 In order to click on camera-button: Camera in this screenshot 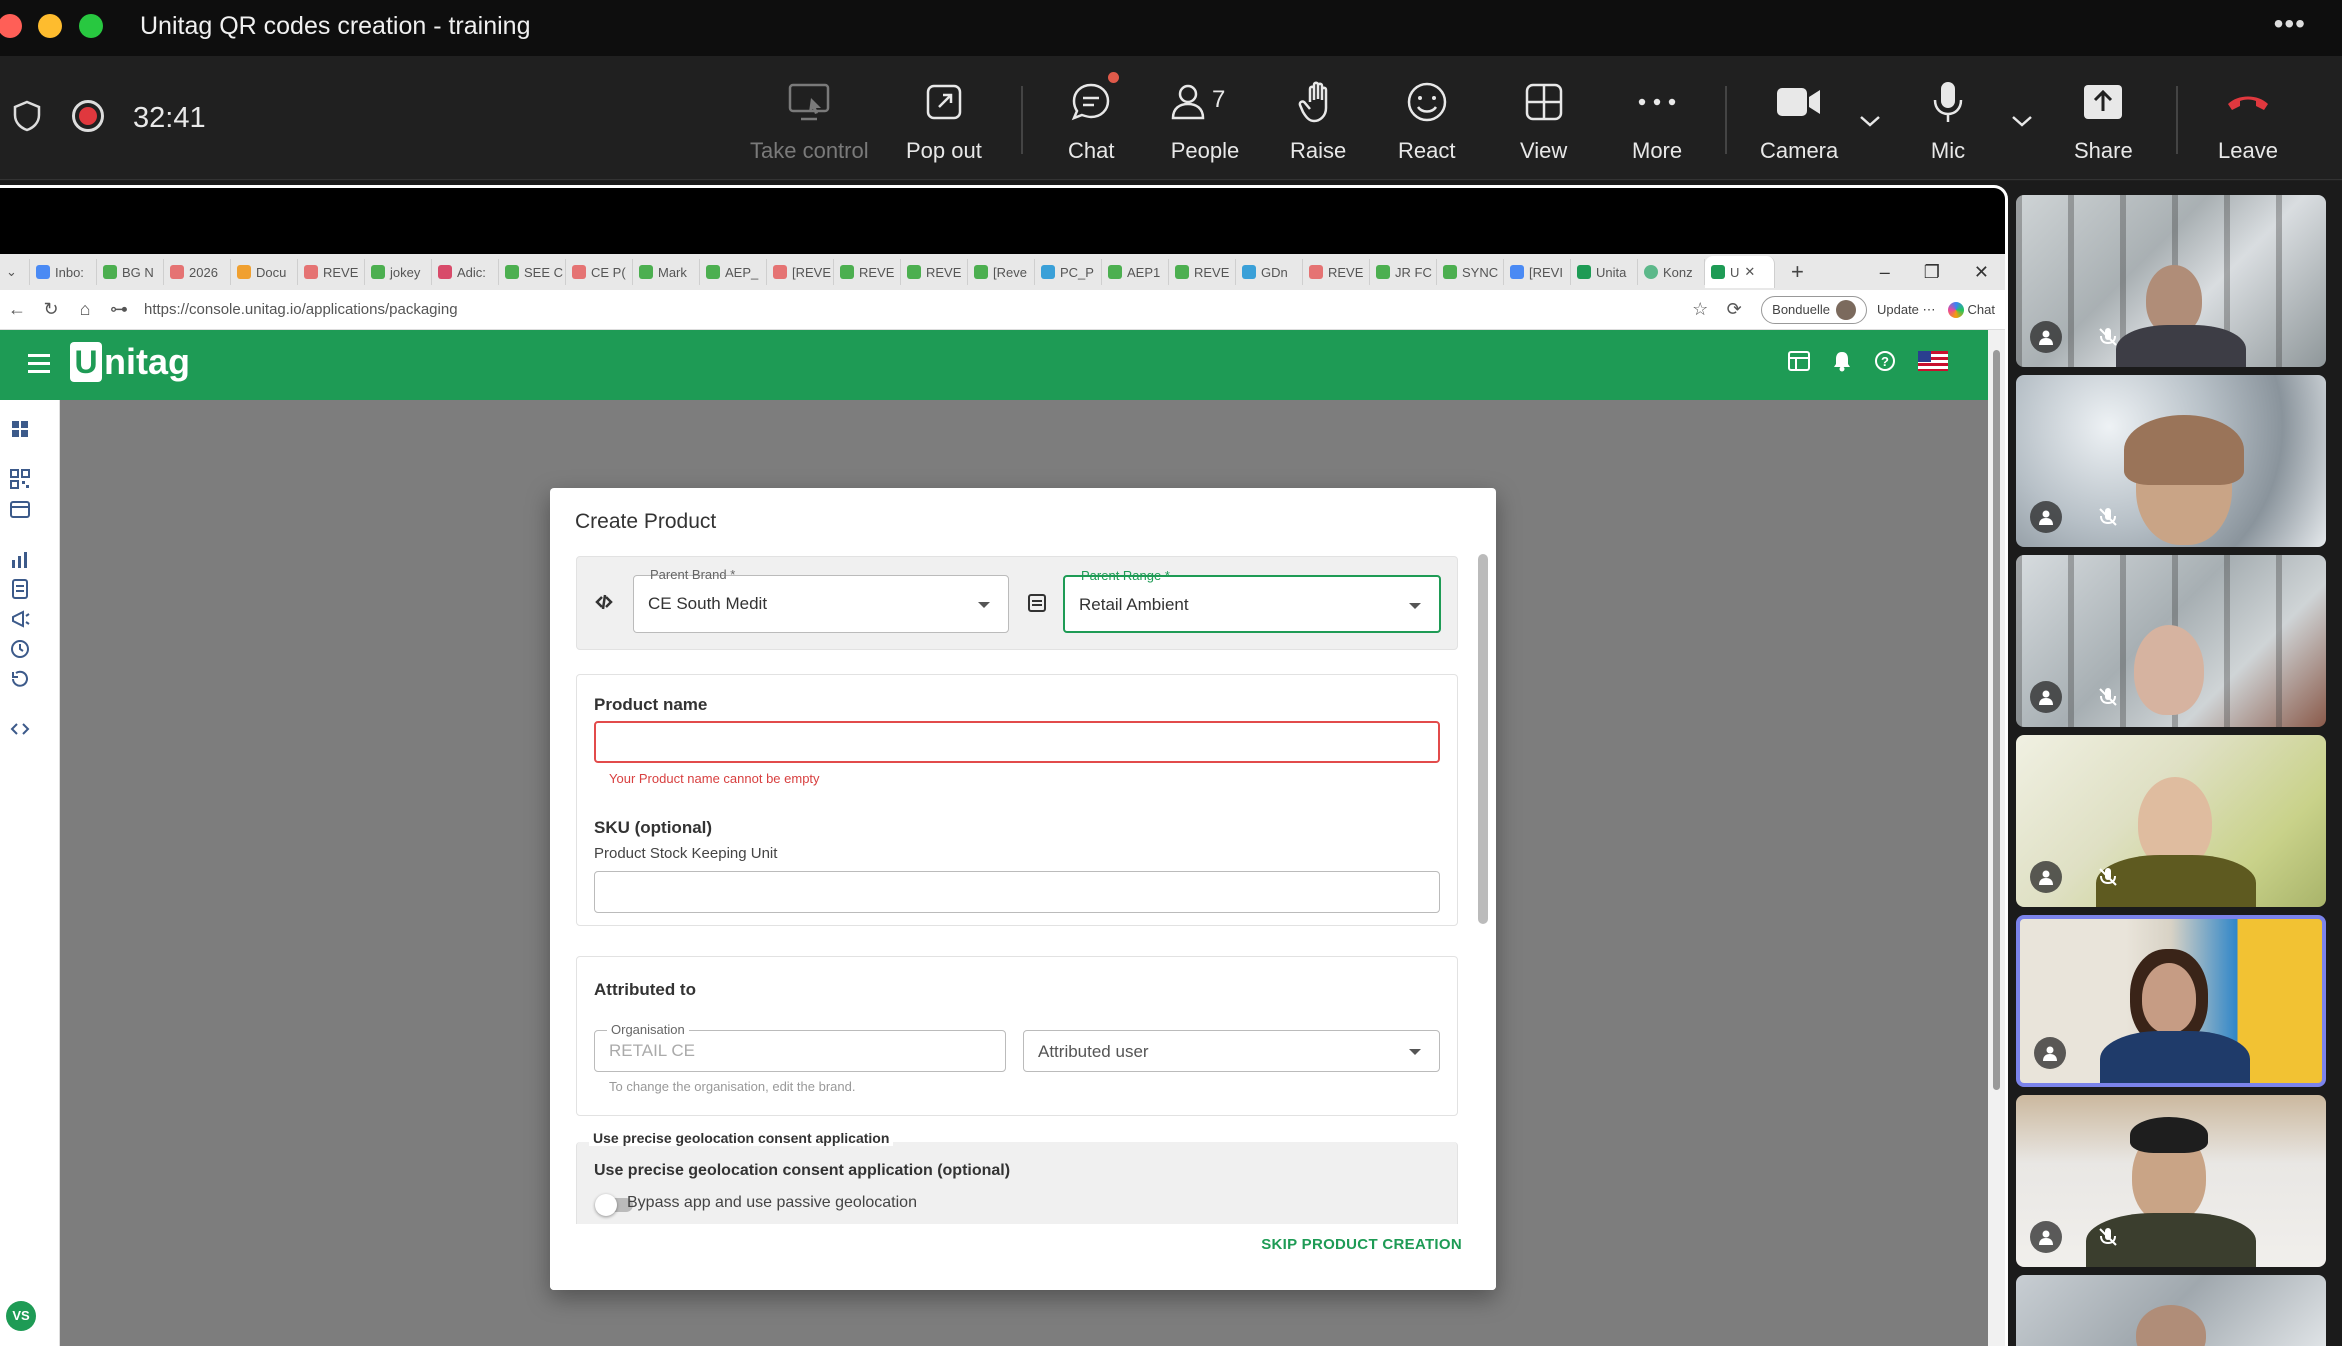, I will do `click(1799, 124)`.